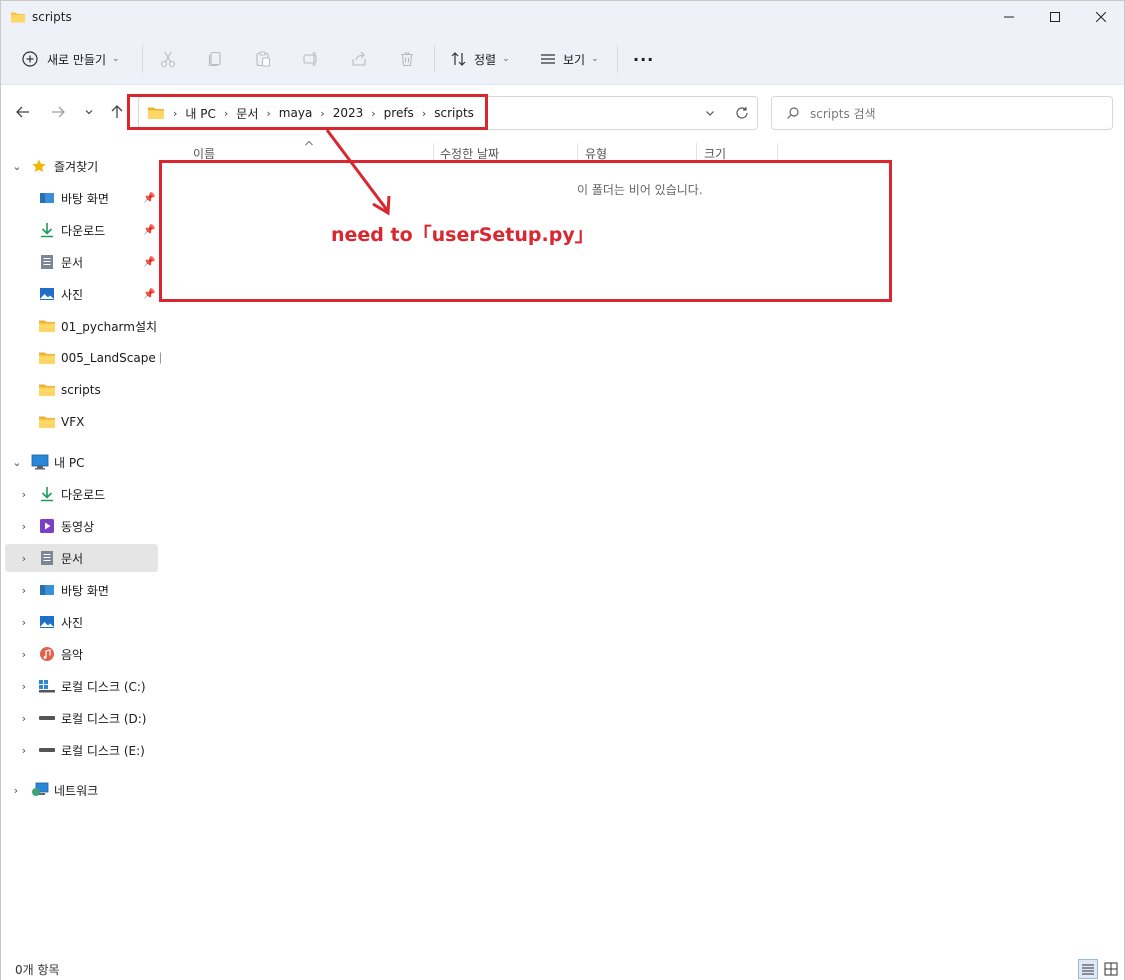 The height and width of the screenshot is (980, 1125). Describe the element at coordinates (617, 59) in the screenshot. I see `divider` at that location.